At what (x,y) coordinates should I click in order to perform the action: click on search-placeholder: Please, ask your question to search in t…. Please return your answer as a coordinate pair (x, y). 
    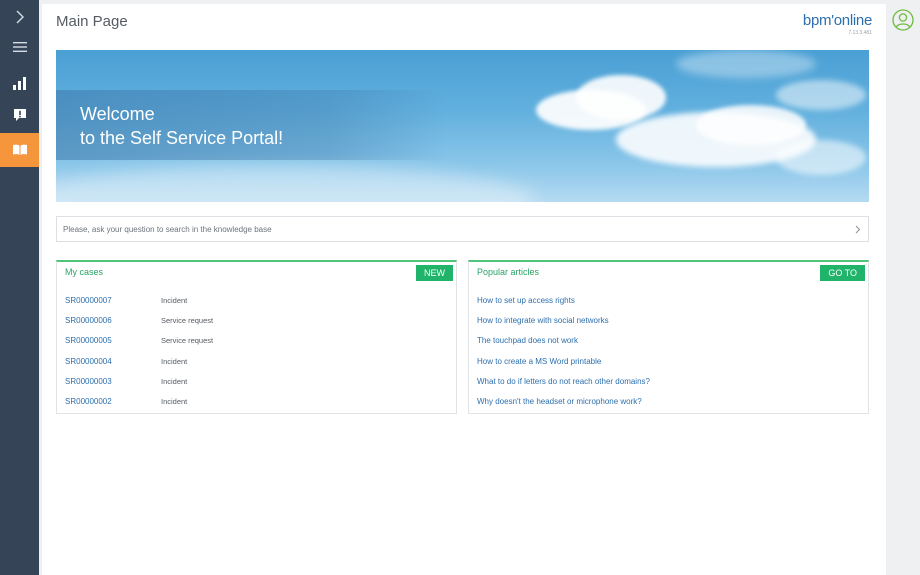
    Looking at the image, I should click on (167, 229).